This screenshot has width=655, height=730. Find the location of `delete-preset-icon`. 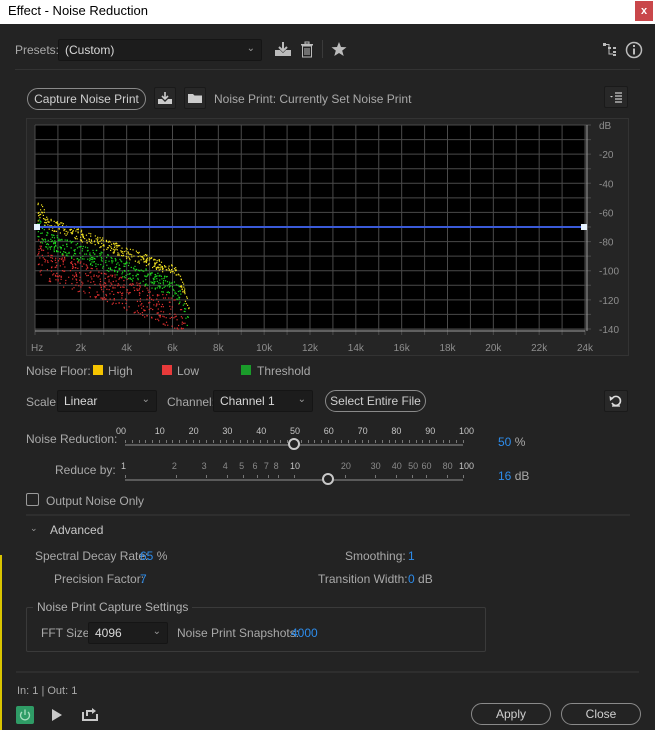

delete-preset-icon is located at coordinates (307, 49).